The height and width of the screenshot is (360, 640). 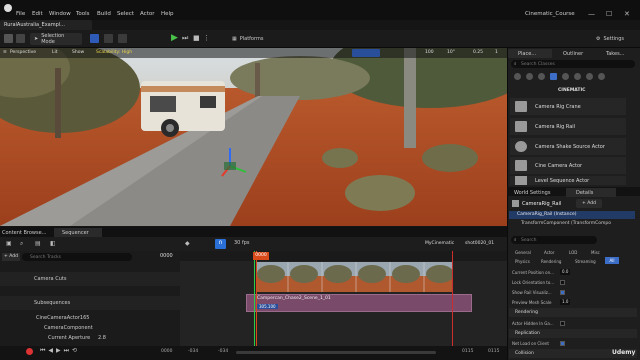 I want to click on section-rendering: Rendering, so click(x=573, y=312).